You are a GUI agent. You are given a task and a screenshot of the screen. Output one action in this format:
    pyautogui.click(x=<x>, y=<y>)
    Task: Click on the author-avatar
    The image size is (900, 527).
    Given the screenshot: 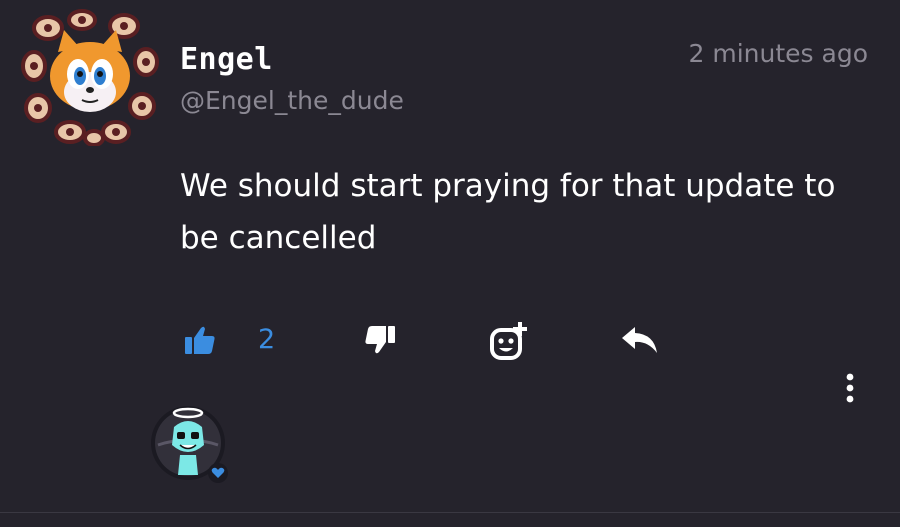 What is the action you would take?
    pyautogui.click(x=90, y=77)
    